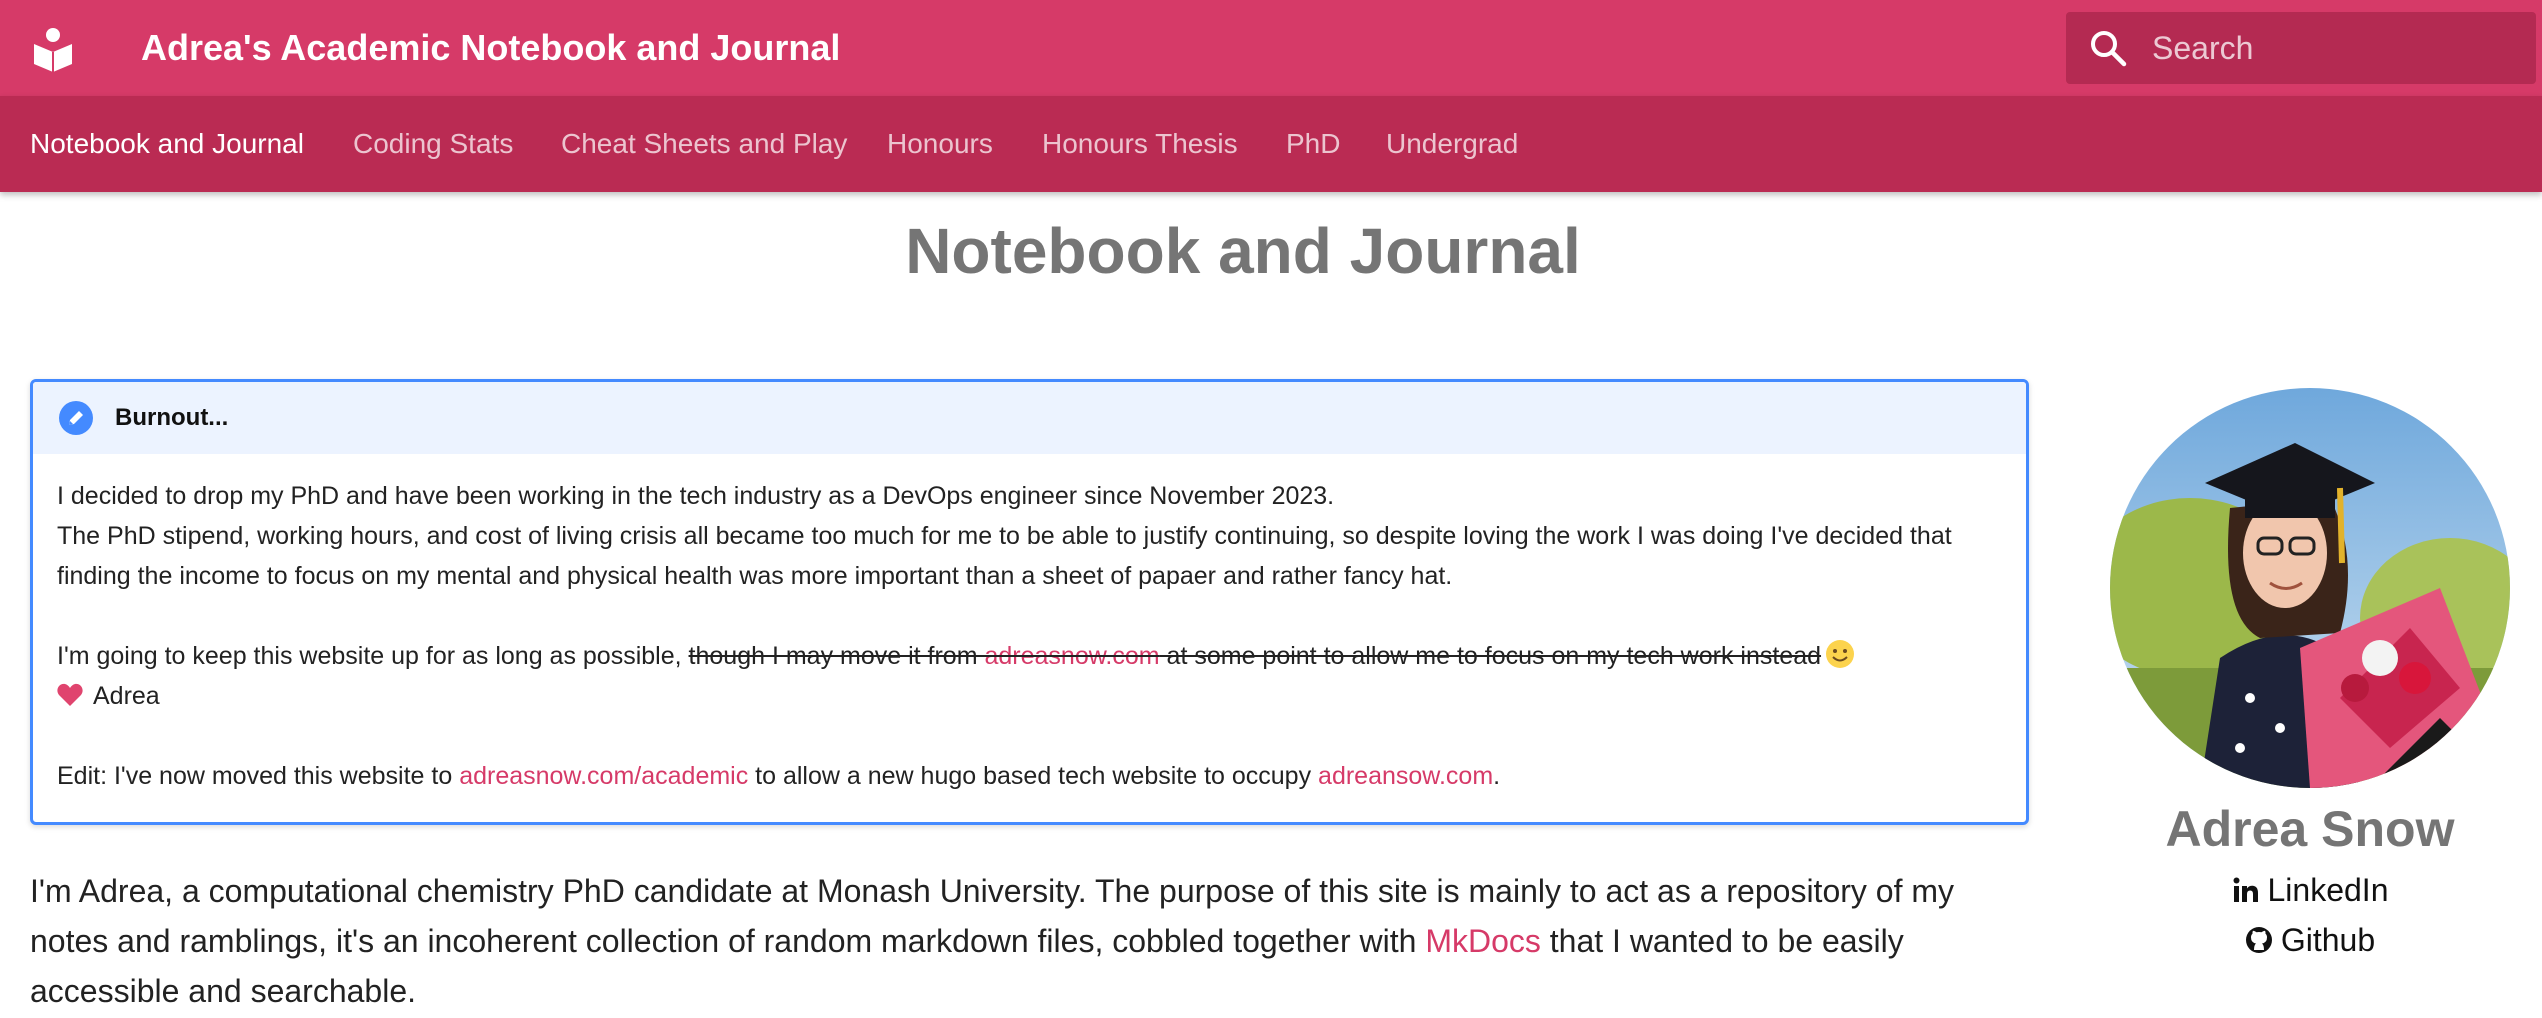 This screenshot has height=1018, width=2542. What do you see at coordinates (2108, 48) in the screenshot?
I see `search-icon` at bounding box center [2108, 48].